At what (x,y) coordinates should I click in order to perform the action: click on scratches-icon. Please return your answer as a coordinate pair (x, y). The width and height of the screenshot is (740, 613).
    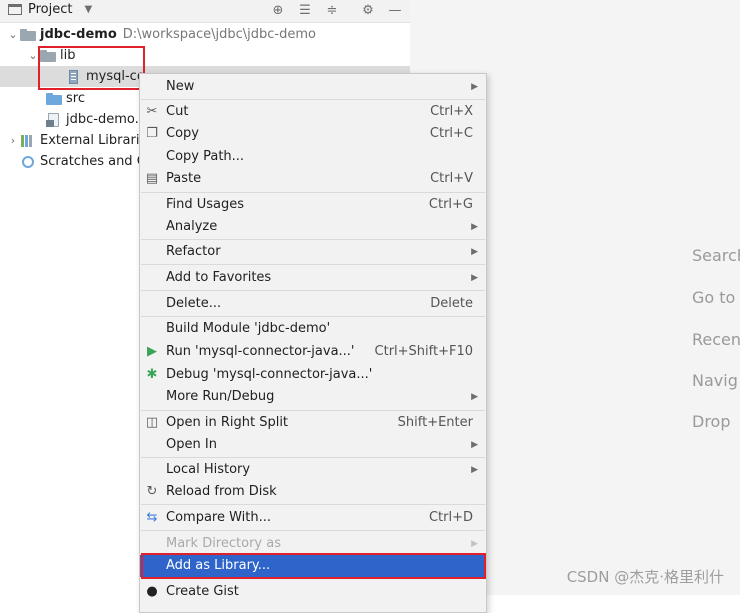
    Looking at the image, I should click on (28, 162).